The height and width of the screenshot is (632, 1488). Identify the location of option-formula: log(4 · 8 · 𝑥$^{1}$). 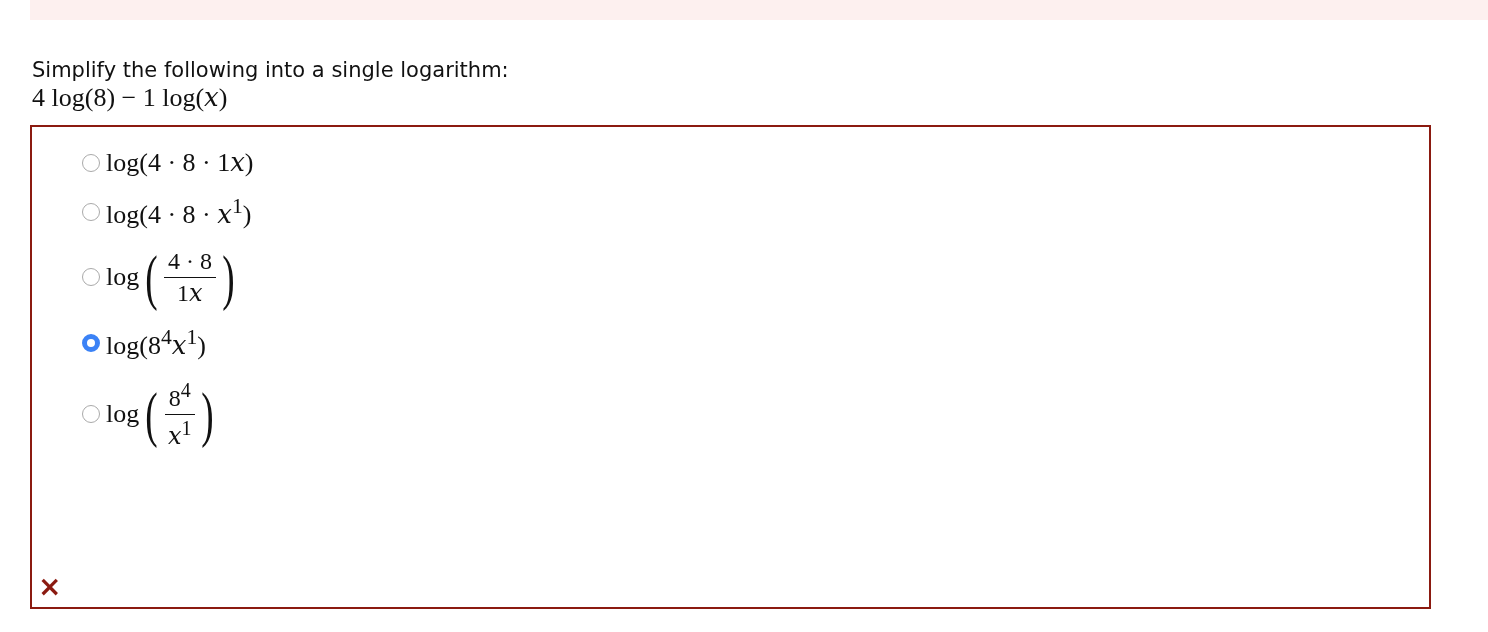
(179, 212).